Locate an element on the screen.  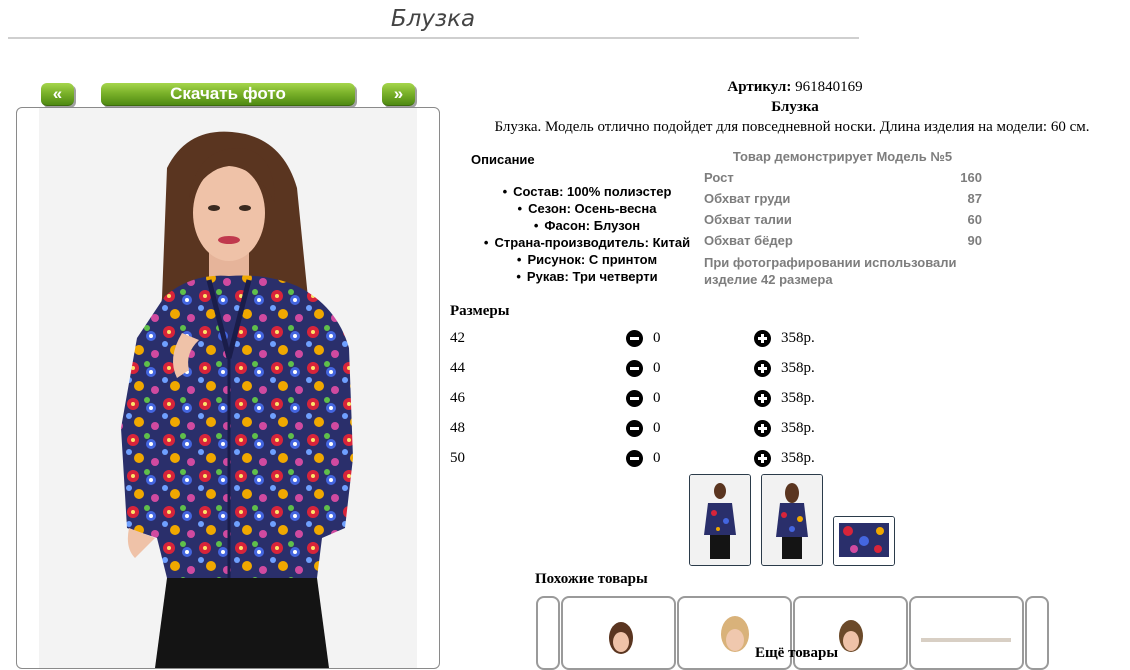
model-row-value: 87 is located at coordinates (974, 198).